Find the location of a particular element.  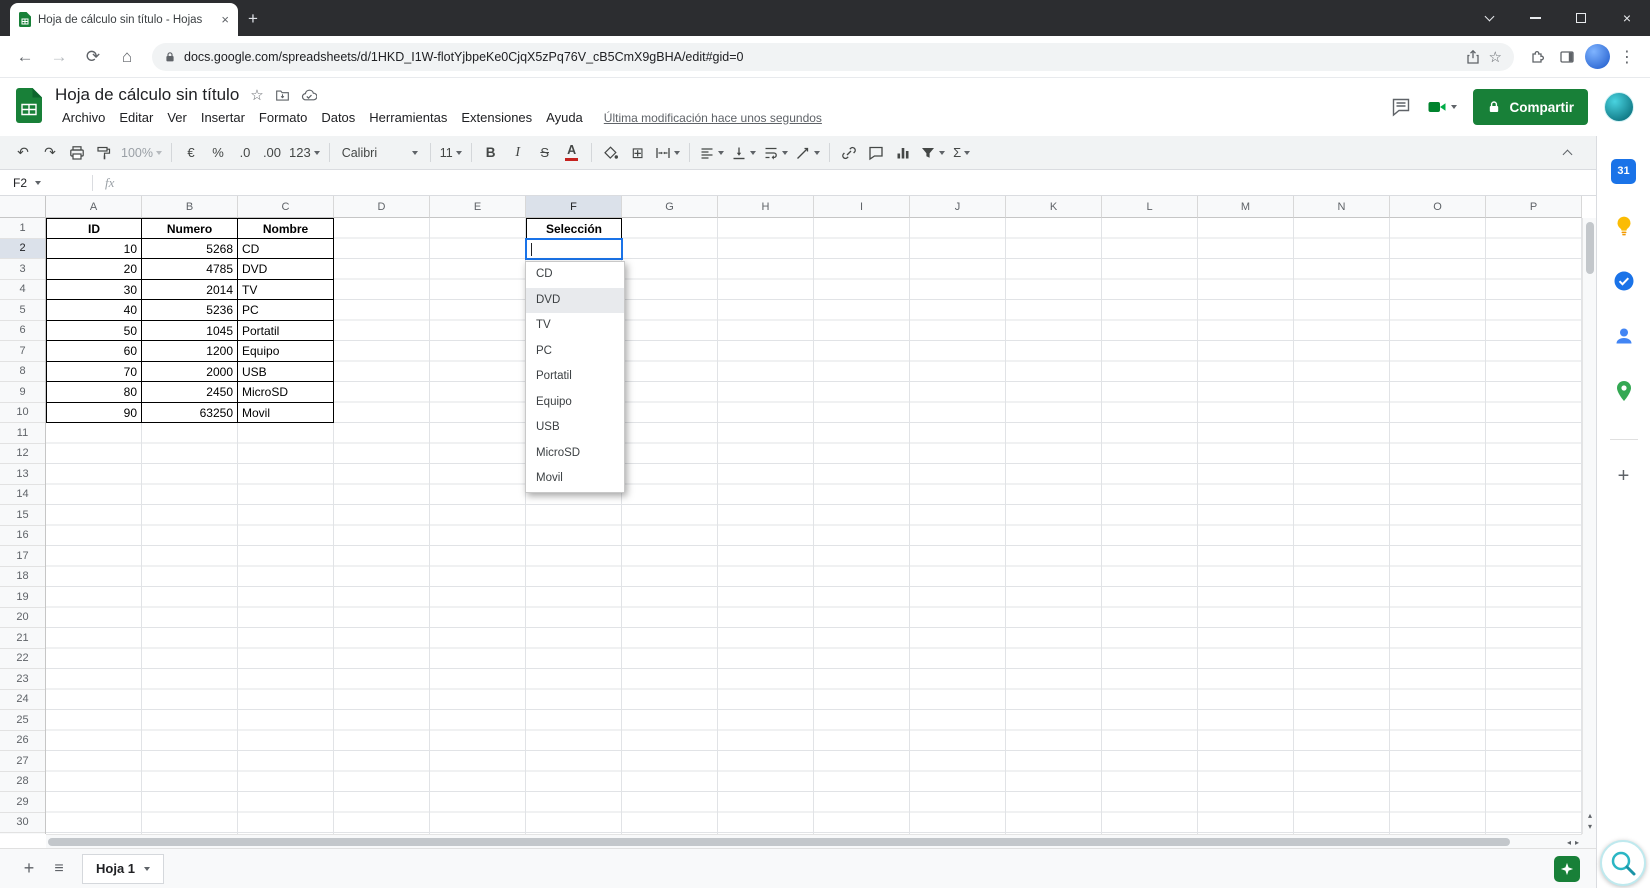

account-avatar is located at coordinates (1619, 107).